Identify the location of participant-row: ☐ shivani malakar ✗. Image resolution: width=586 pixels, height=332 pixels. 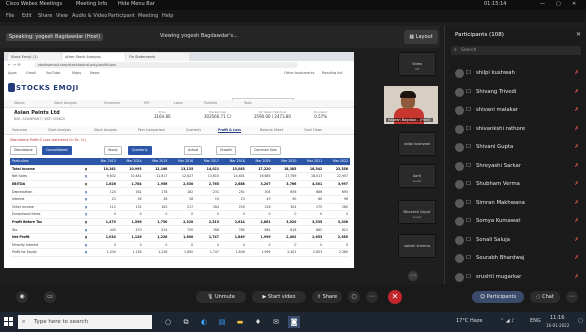
(515, 112).